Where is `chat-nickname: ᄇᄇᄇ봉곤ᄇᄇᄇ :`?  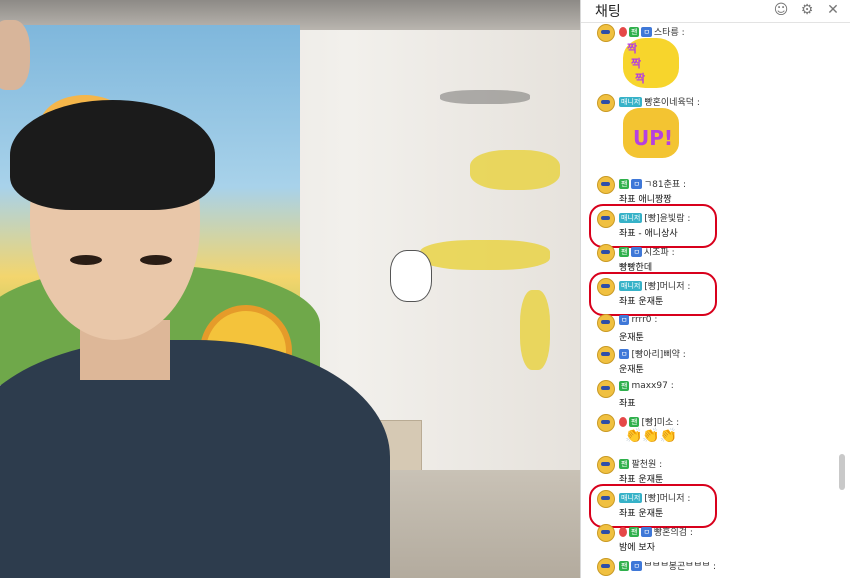
chat-nickname: ᄇᄇᄇ봉곤ᄇᄇᄇ : is located at coordinates (680, 565).